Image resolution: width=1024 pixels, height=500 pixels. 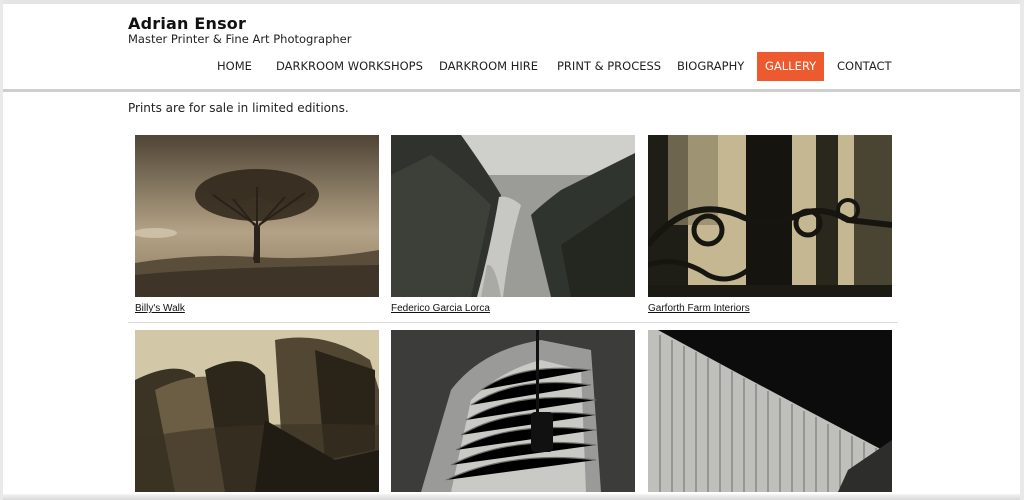 What do you see at coordinates (1, 250) in the screenshot?
I see `window-left-edge` at bounding box center [1, 250].